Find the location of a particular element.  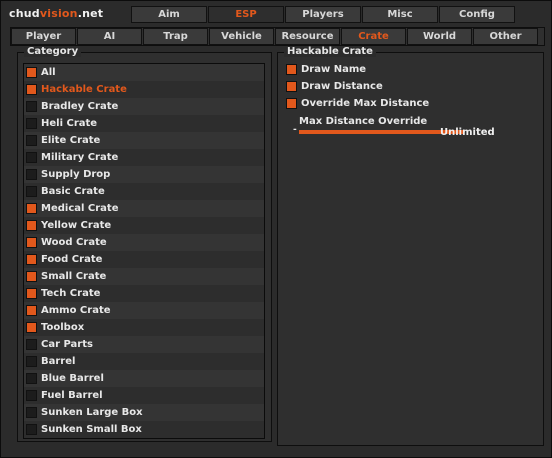

category-label: Sunken Large Box is located at coordinates (92, 412).